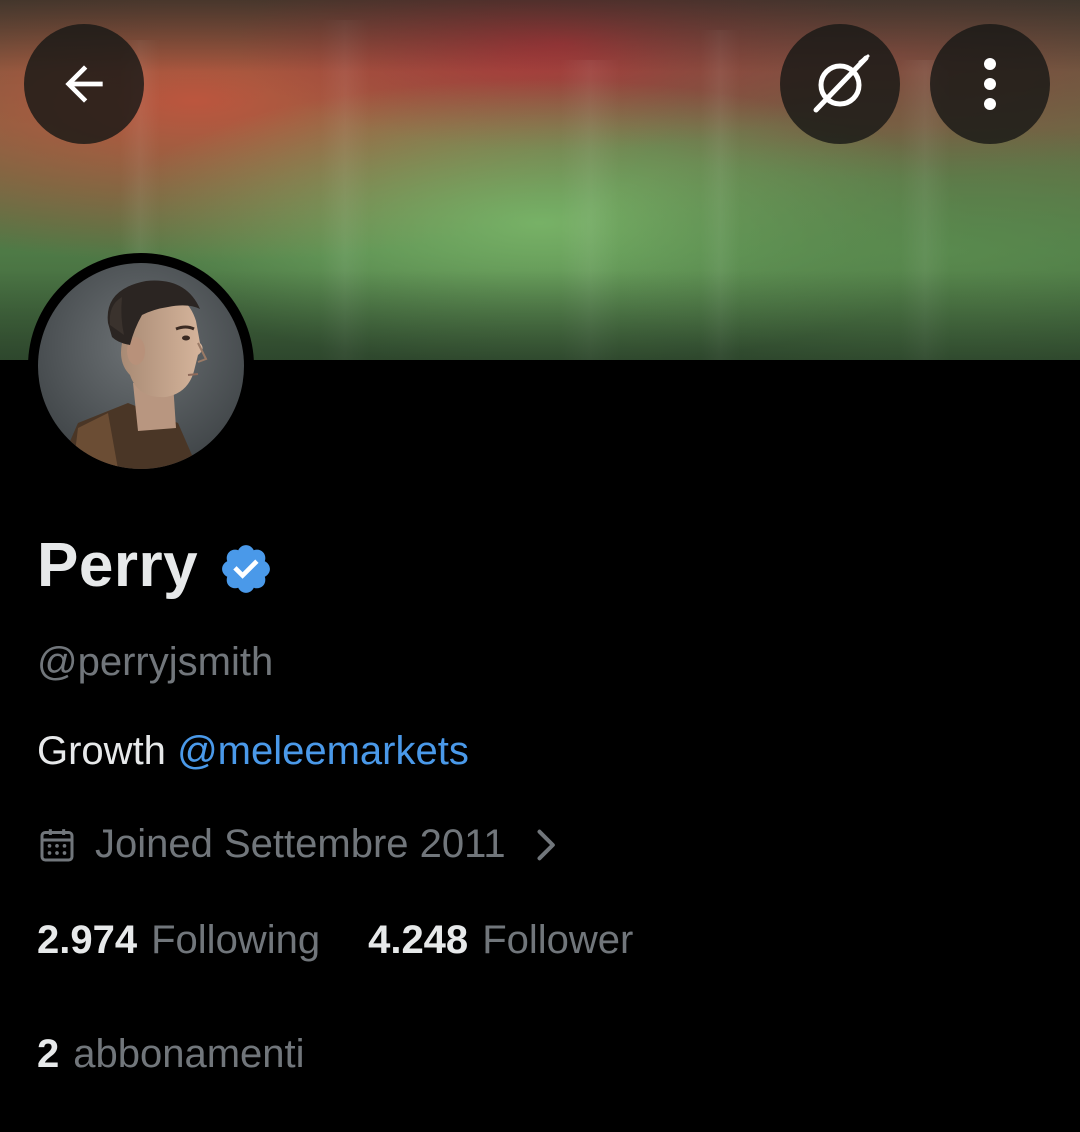  Describe the element at coordinates (236, 940) in the screenshot. I see `following-label: Following` at that location.